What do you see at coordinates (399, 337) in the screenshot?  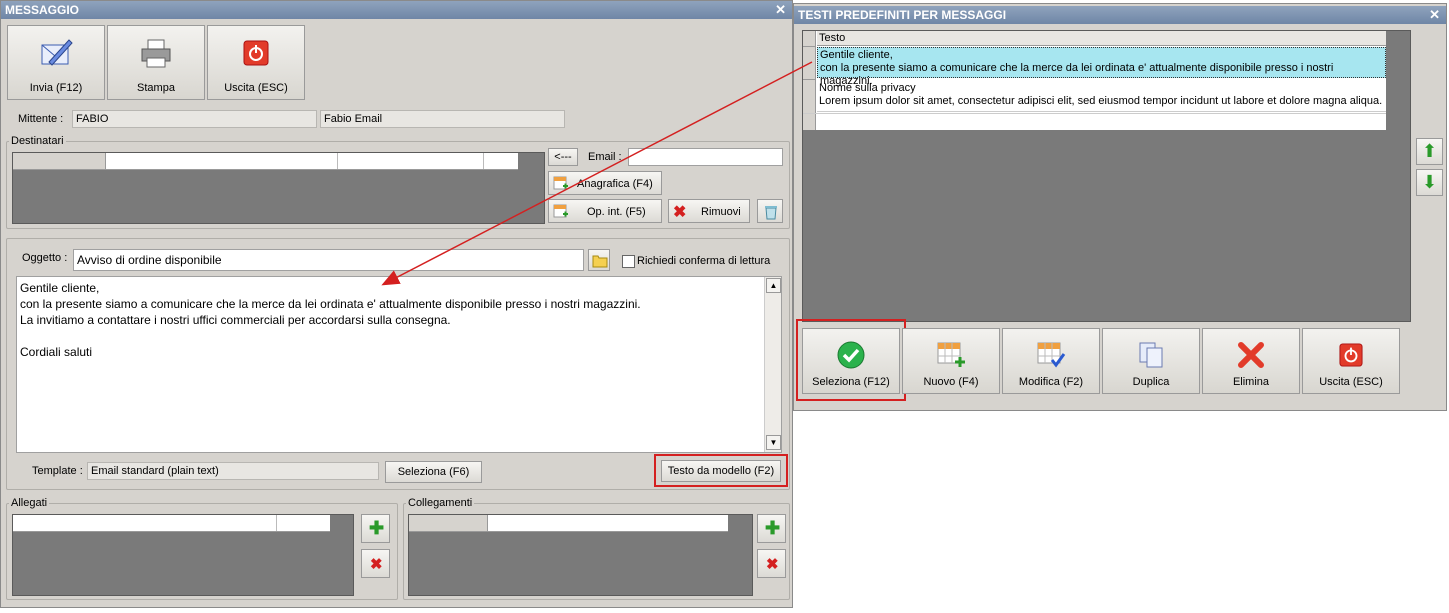 I see `body-line` at bounding box center [399, 337].